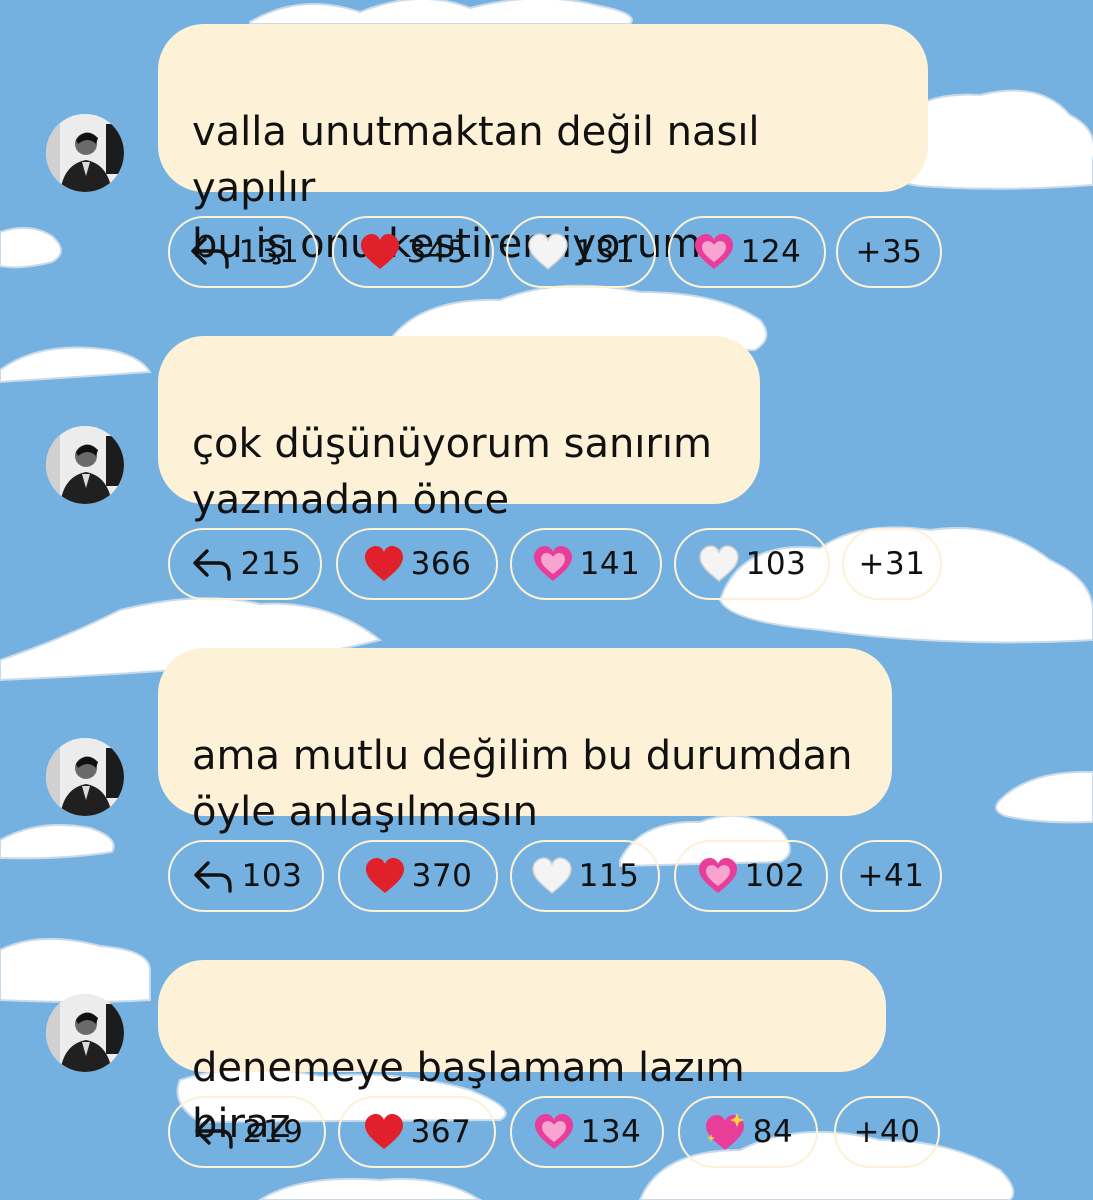 This screenshot has width=1093, height=1200. I want to click on reaction-count: 102, so click(775, 876).